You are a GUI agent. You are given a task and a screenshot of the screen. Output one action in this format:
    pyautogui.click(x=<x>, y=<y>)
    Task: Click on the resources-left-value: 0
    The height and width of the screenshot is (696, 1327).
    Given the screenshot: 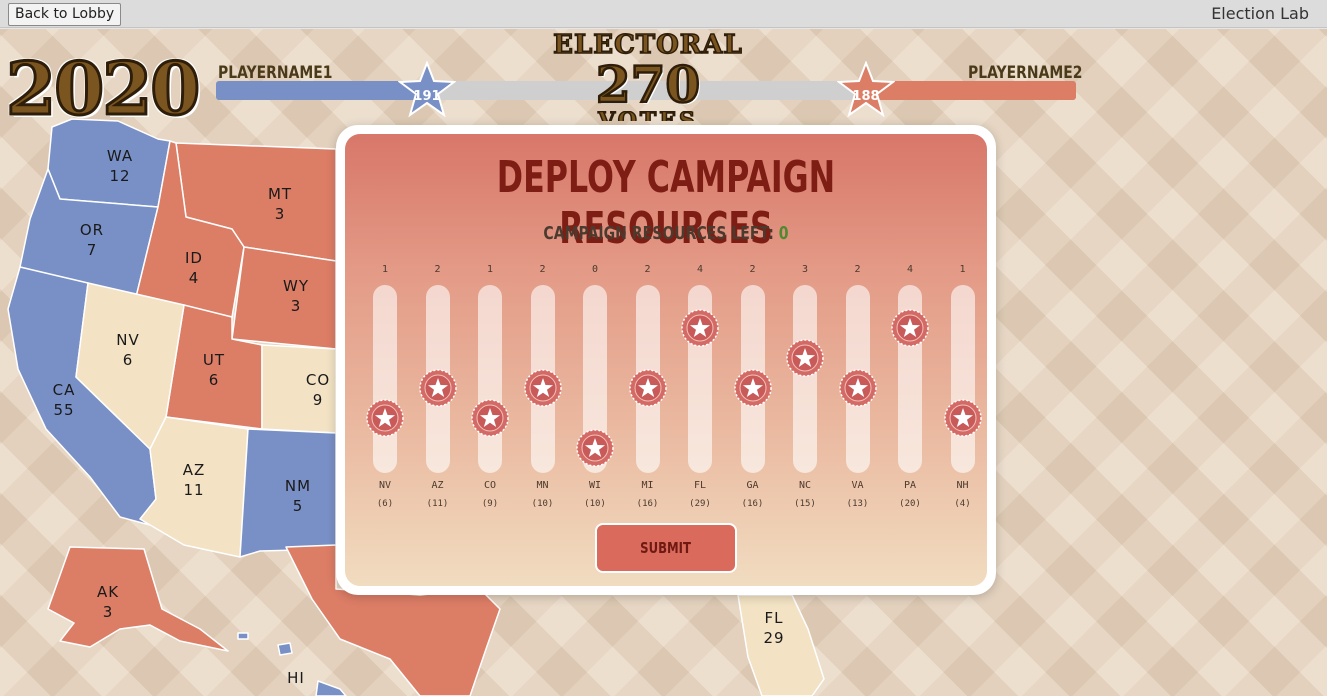 What is the action you would take?
    pyautogui.click(x=783, y=233)
    